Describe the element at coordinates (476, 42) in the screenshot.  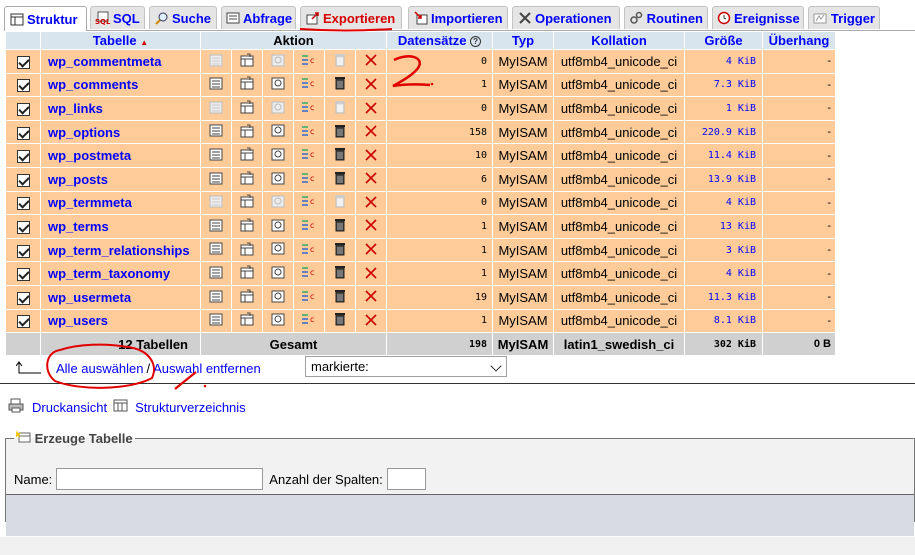
I see `help-icon: ?` at that location.